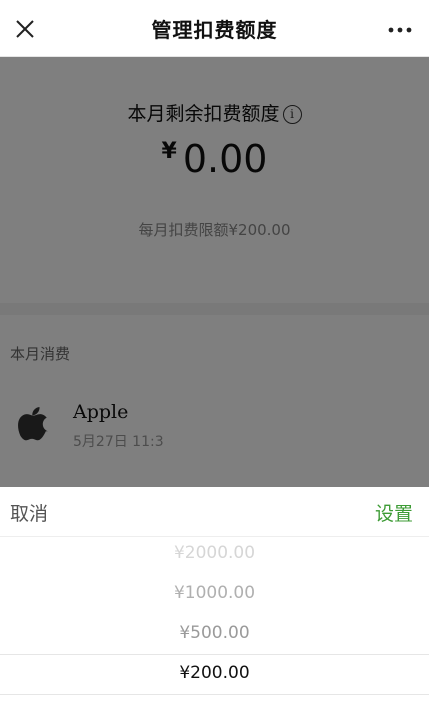 Image resolution: width=429 pixels, height=715 pixels. Describe the element at coordinates (214, 593) in the screenshot. I see `picker-option: ¥1000.00` at that location.